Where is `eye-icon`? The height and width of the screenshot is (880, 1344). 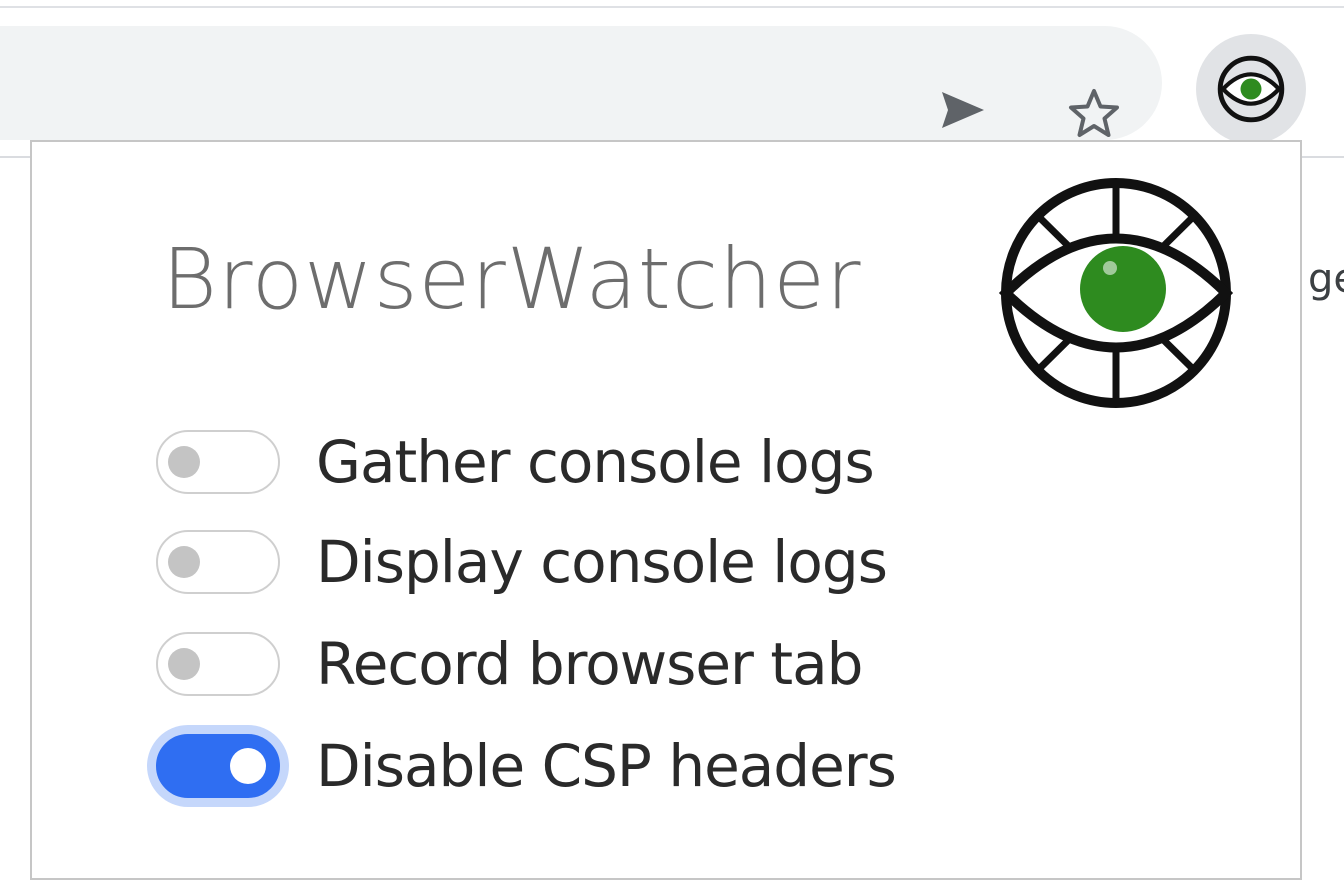
eye-icon is located at coordinates (1116, 293).